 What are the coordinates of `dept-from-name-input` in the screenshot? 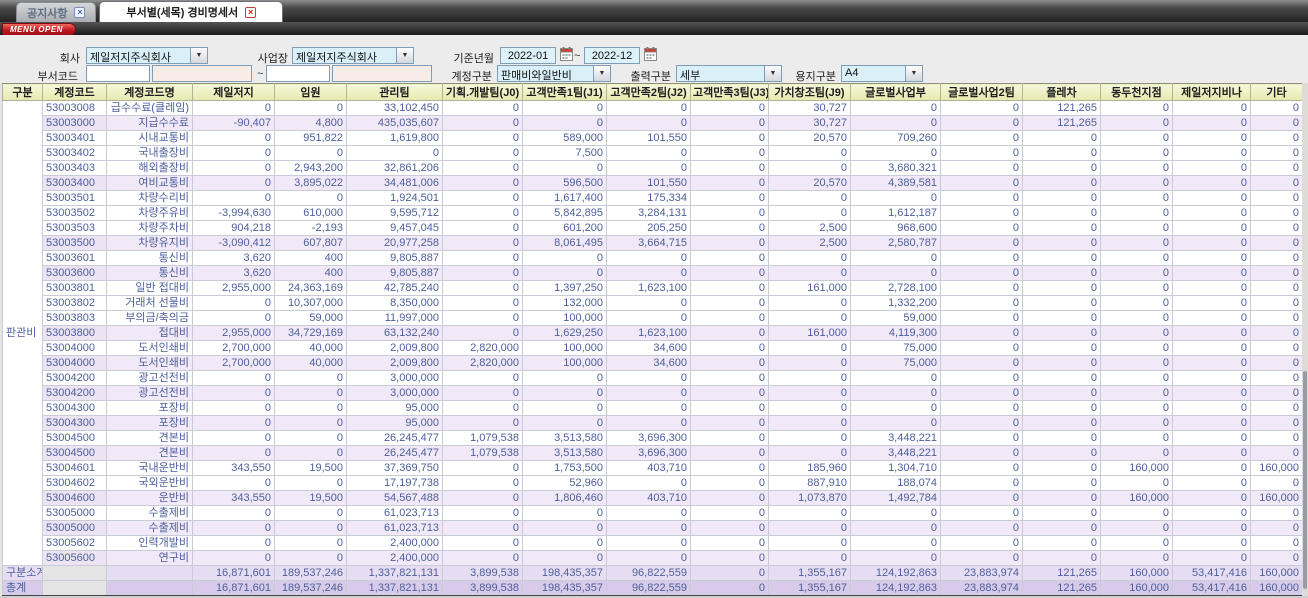 It's located at (202, 73).